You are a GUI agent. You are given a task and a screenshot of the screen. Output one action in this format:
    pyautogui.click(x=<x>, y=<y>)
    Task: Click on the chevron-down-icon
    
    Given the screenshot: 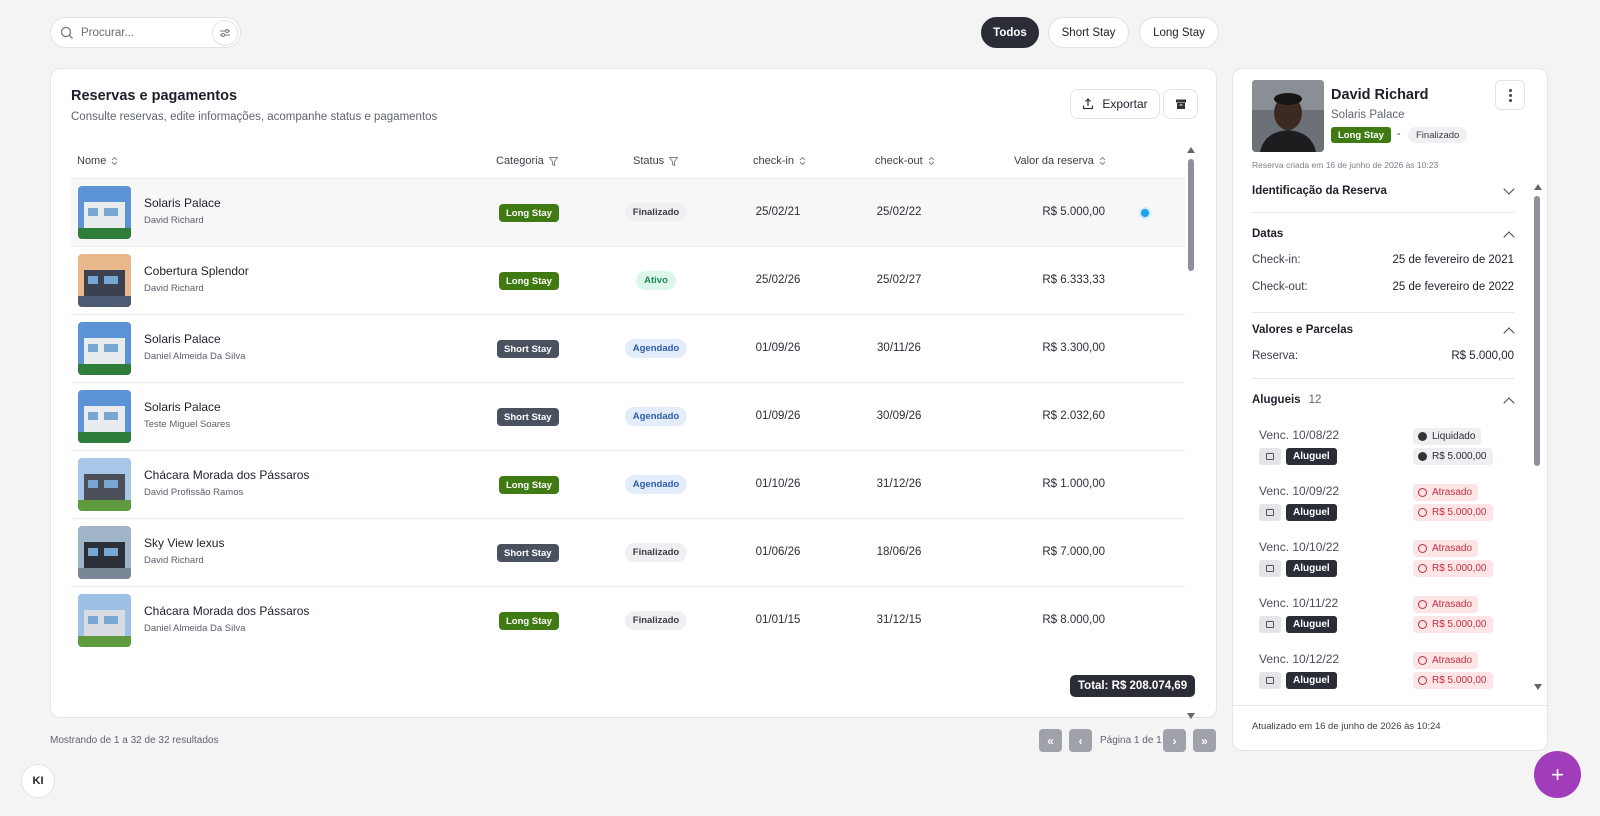 What is the action you would take?
    pyautogui.click(x=1509, y=189)
    